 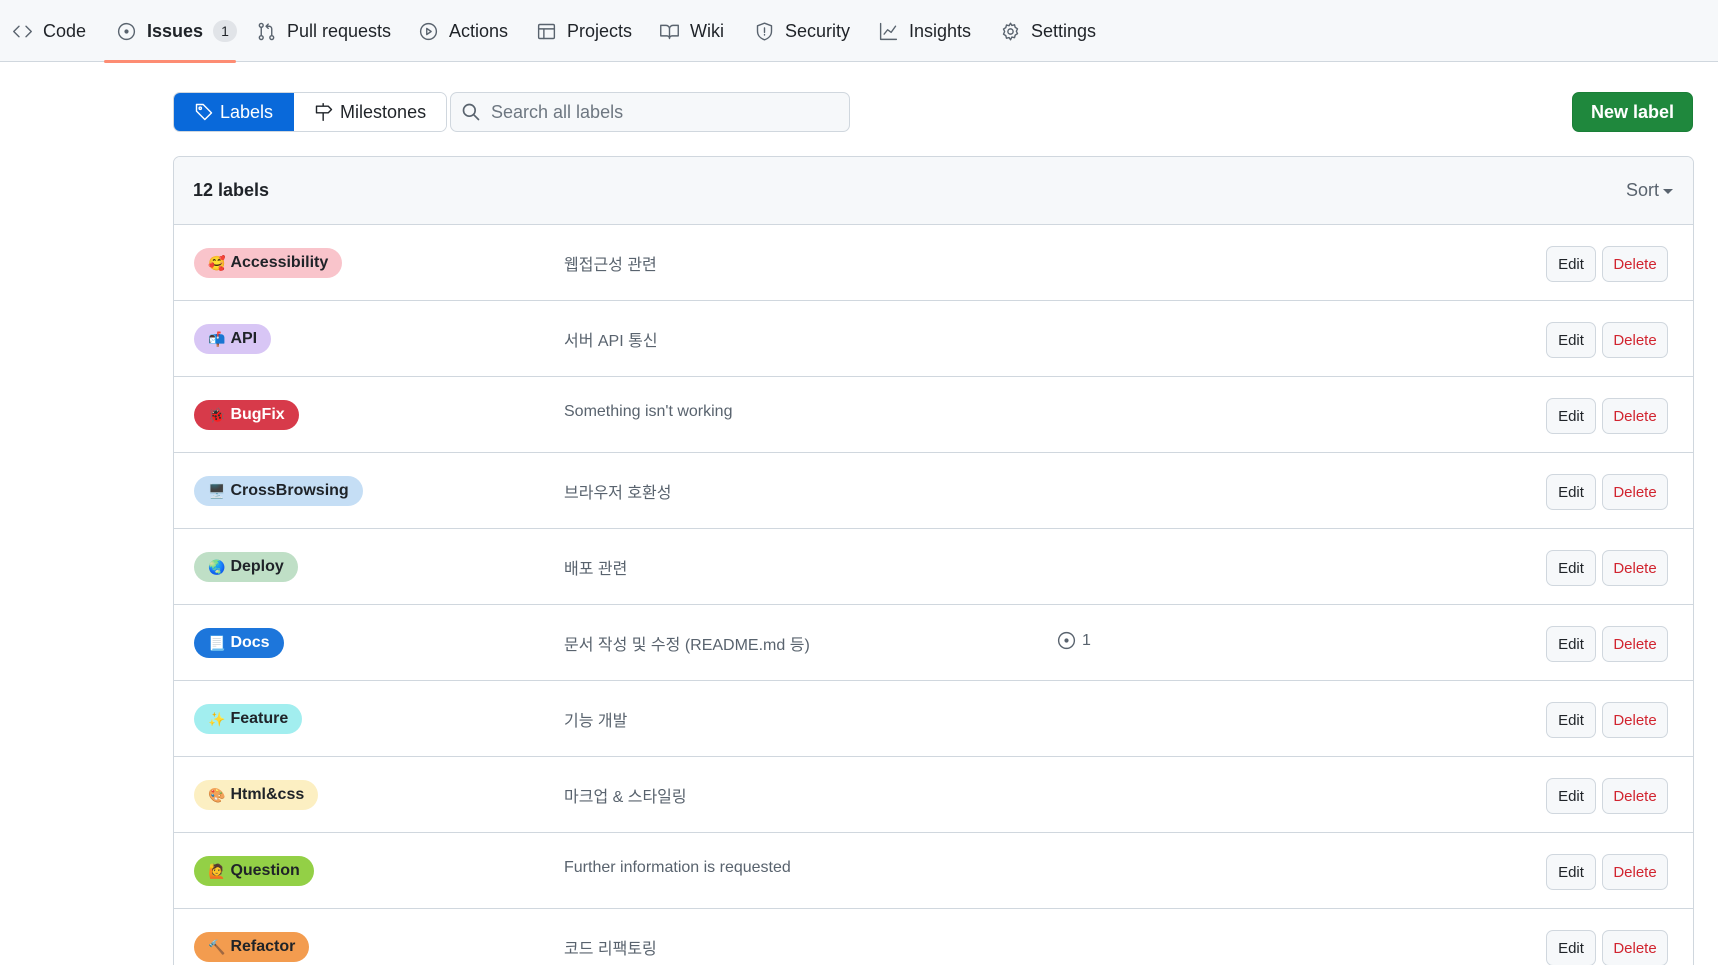 I want to click on label-pill: 🎨 Html&css, so click(x=256, y=795).